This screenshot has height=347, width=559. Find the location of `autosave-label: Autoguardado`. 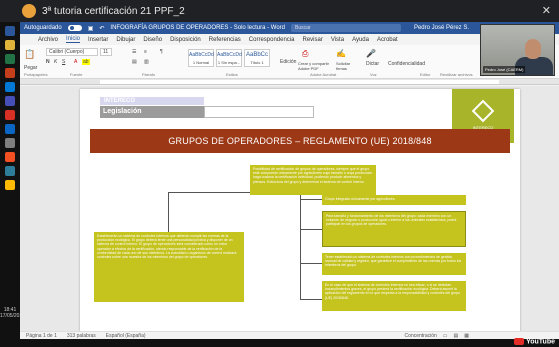

autosave-label: Autoguardado is located at coordinates (43, 28).